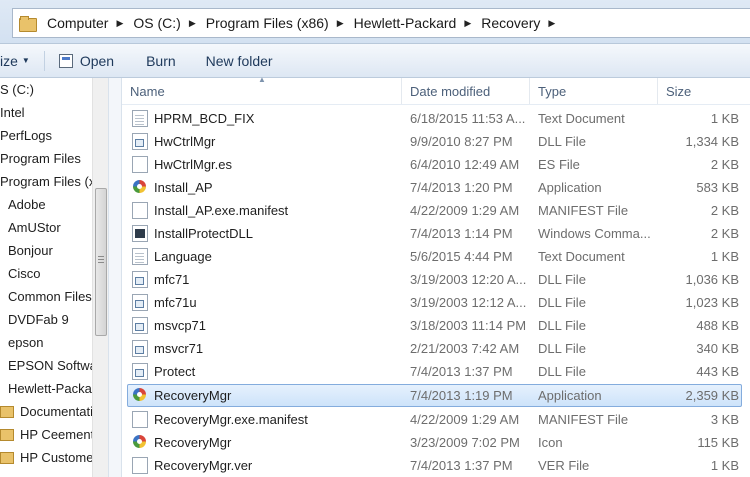 The image size is (750, 477). I want to click on nav-item-hewlett-packard: Hewlett-Packa, so click(50, 388).